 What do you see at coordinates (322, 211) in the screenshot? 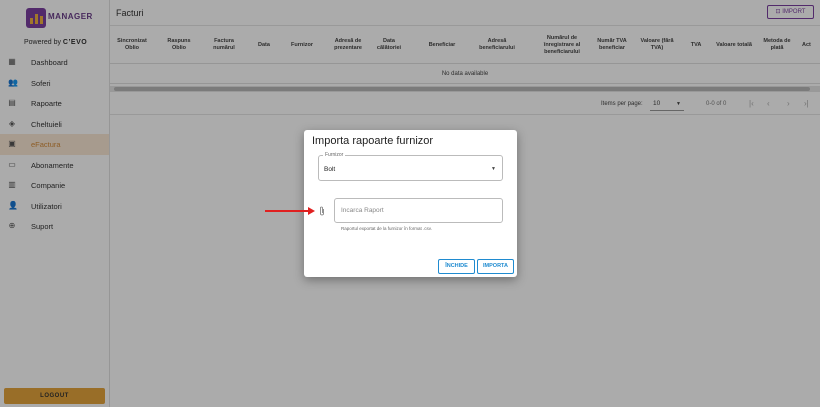
I see `paperclip-icon` at bounding box center [322, 211].